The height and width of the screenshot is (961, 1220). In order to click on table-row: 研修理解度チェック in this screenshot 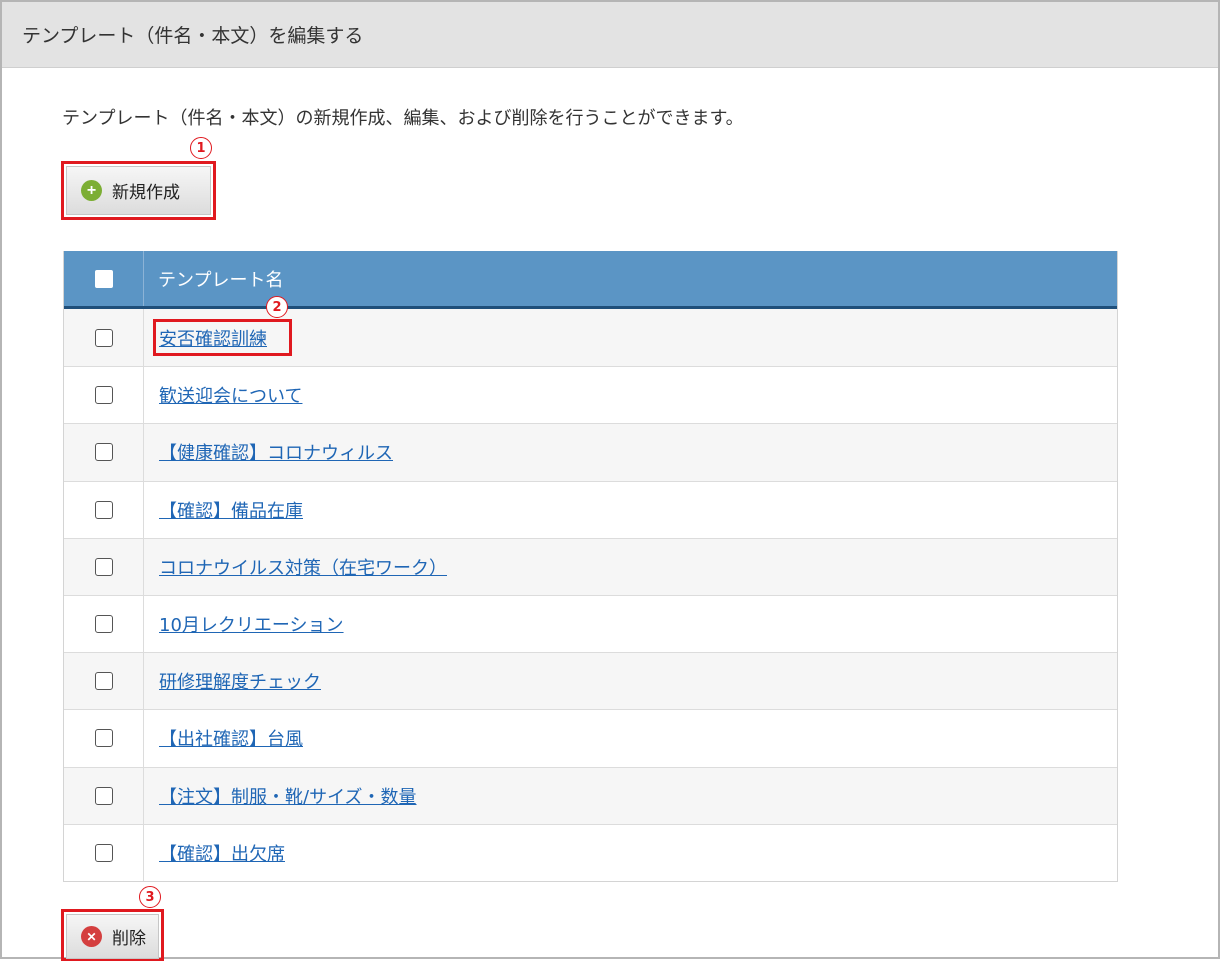, I will do `click(590, 681)`.